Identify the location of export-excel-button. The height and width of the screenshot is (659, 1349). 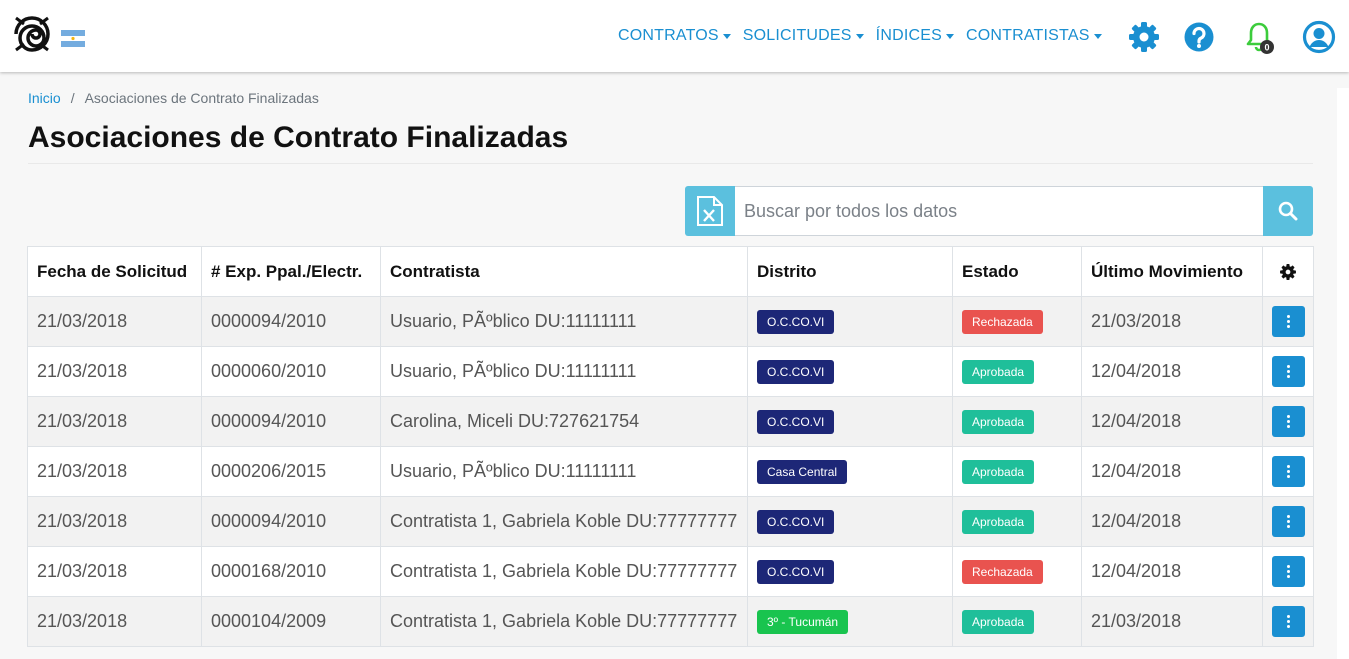
(710, 211).